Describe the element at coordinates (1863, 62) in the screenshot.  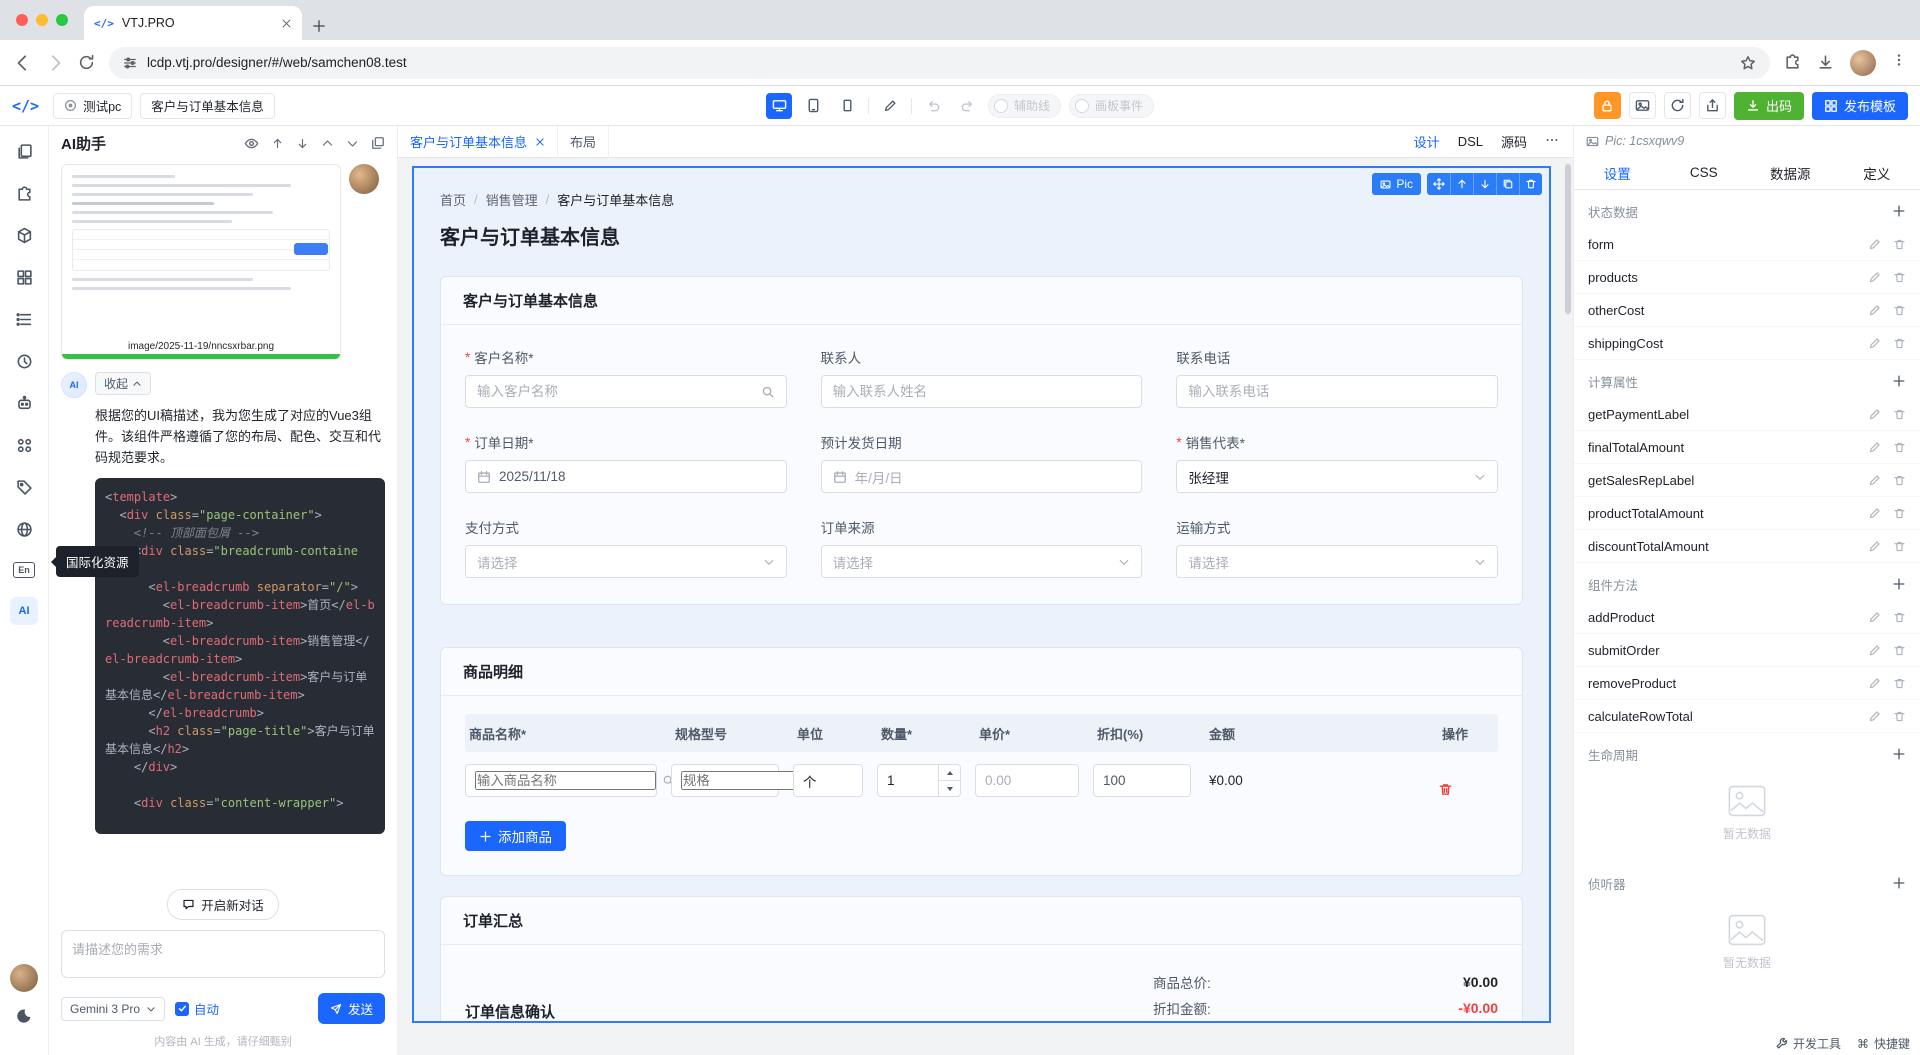
I see `profile-avatar` at that location.